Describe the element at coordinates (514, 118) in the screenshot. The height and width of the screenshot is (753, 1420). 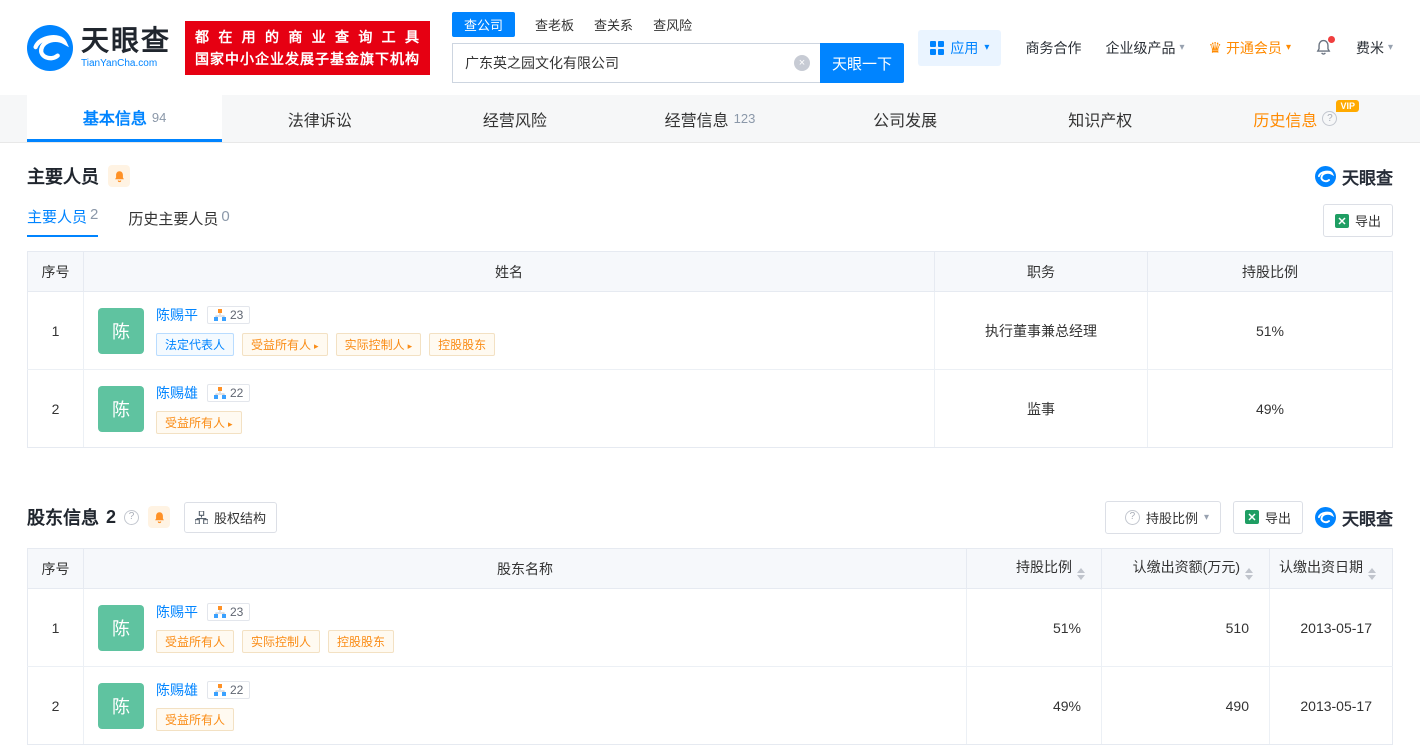
I see `tab-operation-risk: 经营风险` at that location.